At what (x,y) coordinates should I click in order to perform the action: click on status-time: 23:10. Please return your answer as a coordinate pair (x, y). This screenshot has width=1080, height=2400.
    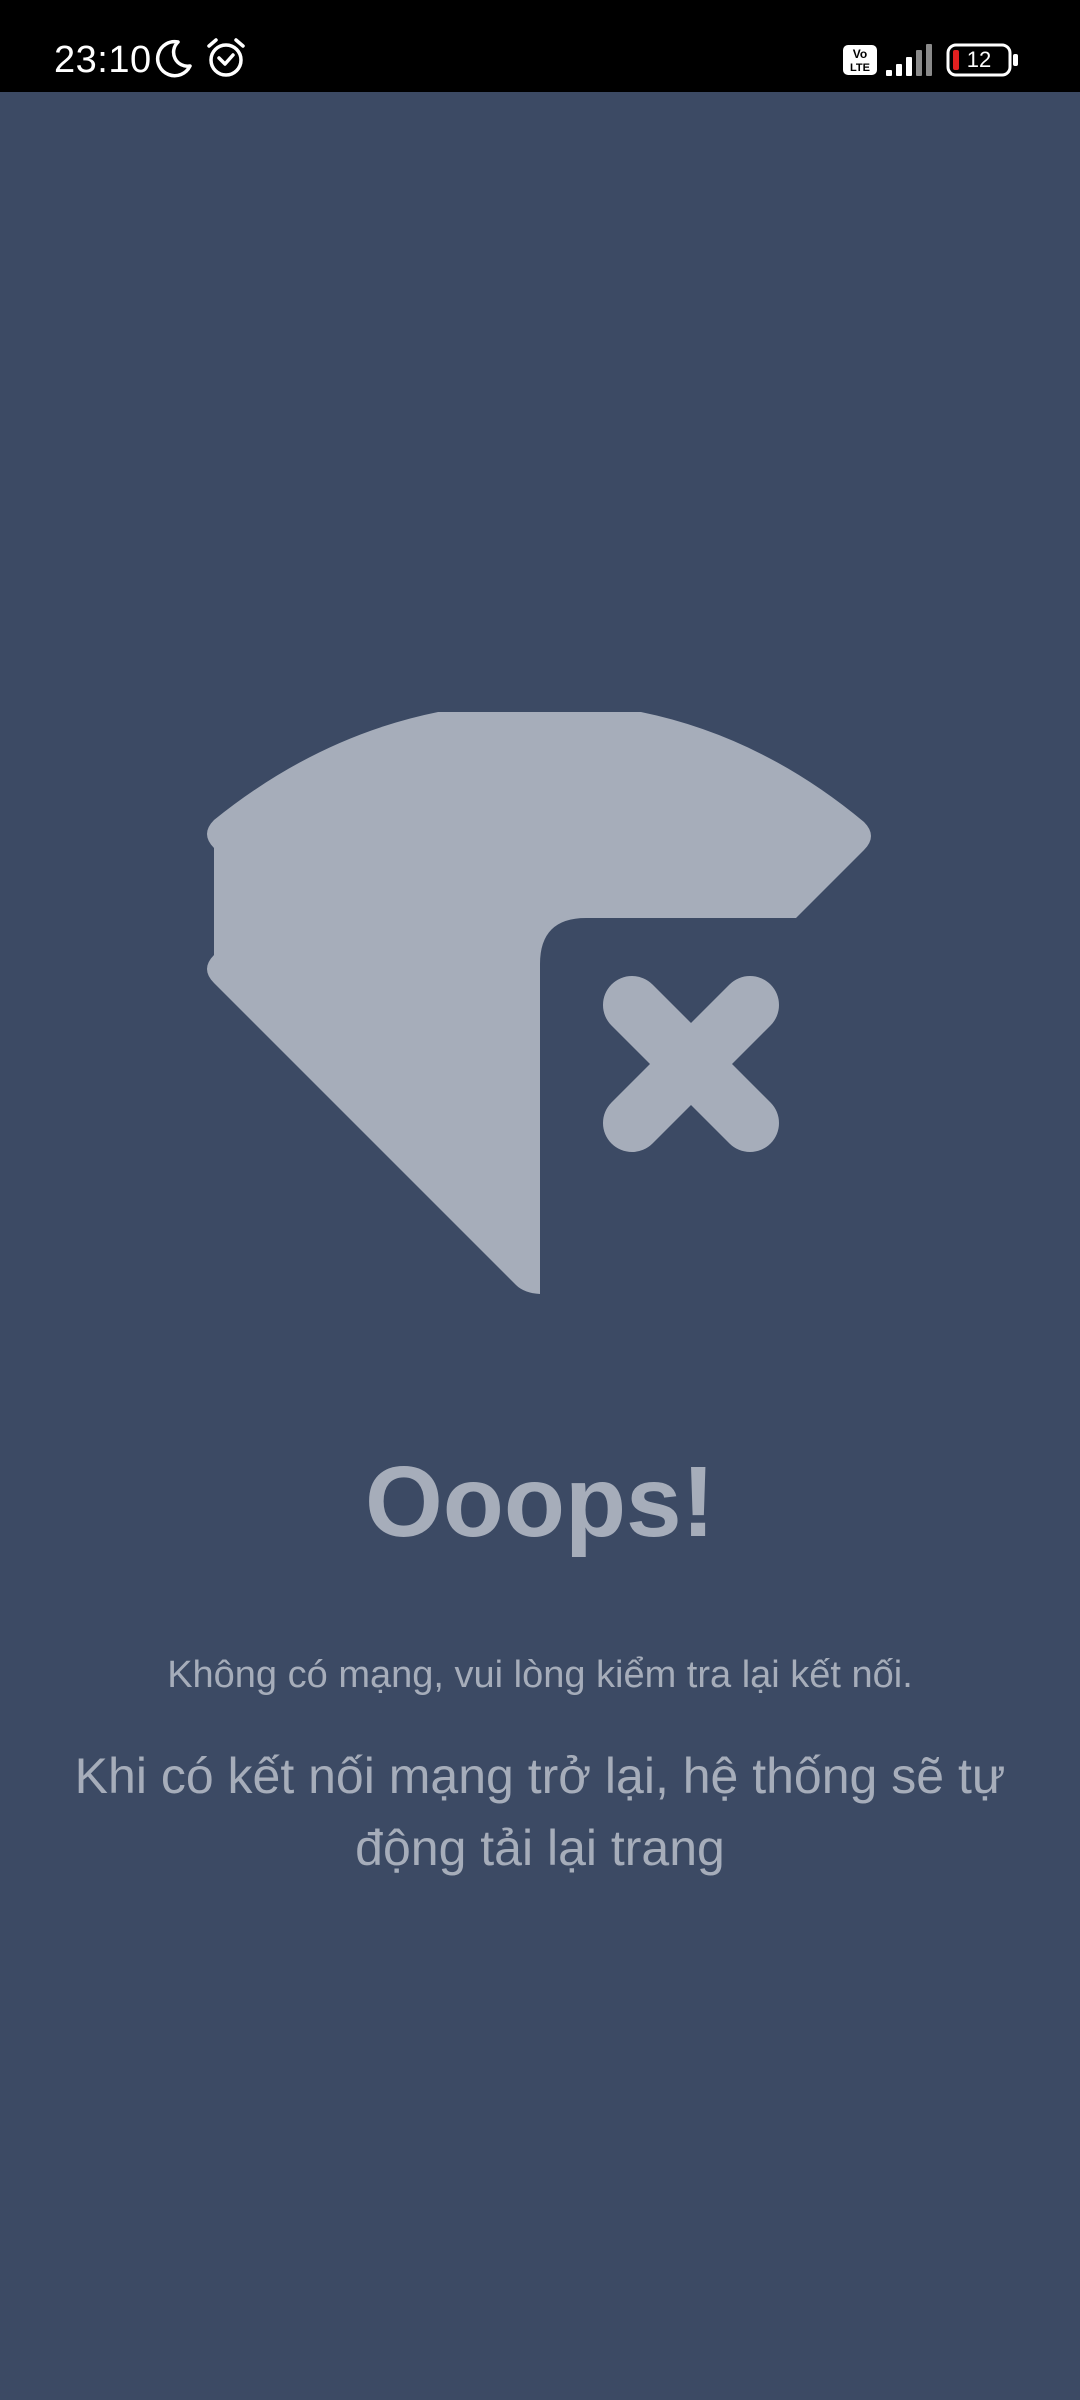
    Looking at the image, I should click on (103, 60).